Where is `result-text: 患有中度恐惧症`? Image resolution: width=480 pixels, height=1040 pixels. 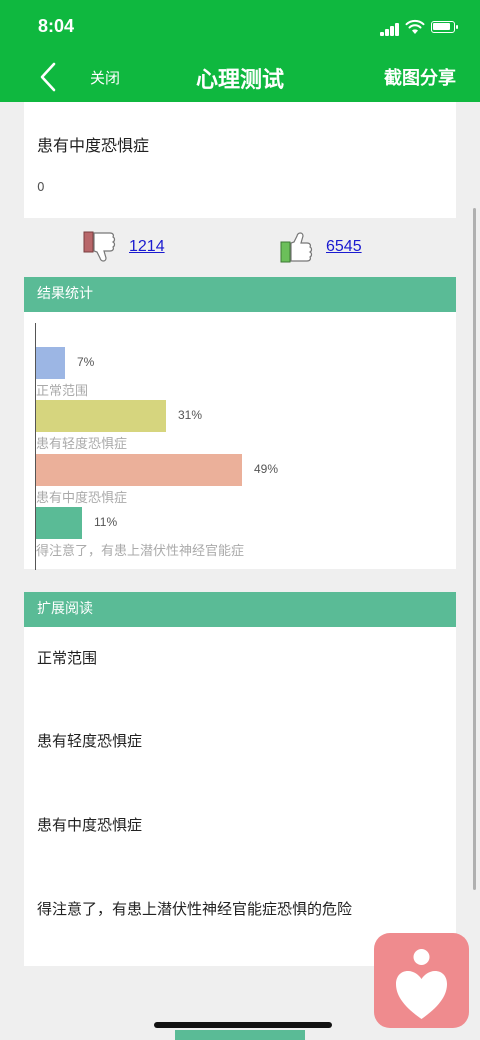
result-text: 患有中度恐惧症 is located at coordinates (93, 145).